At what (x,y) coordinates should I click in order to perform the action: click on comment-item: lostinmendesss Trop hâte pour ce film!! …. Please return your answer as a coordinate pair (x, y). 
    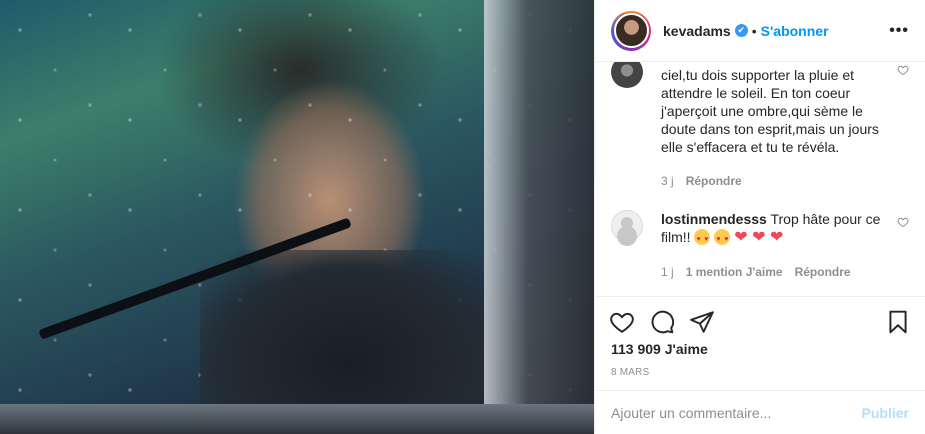
    Looking at the image, I should click on (760, 245).